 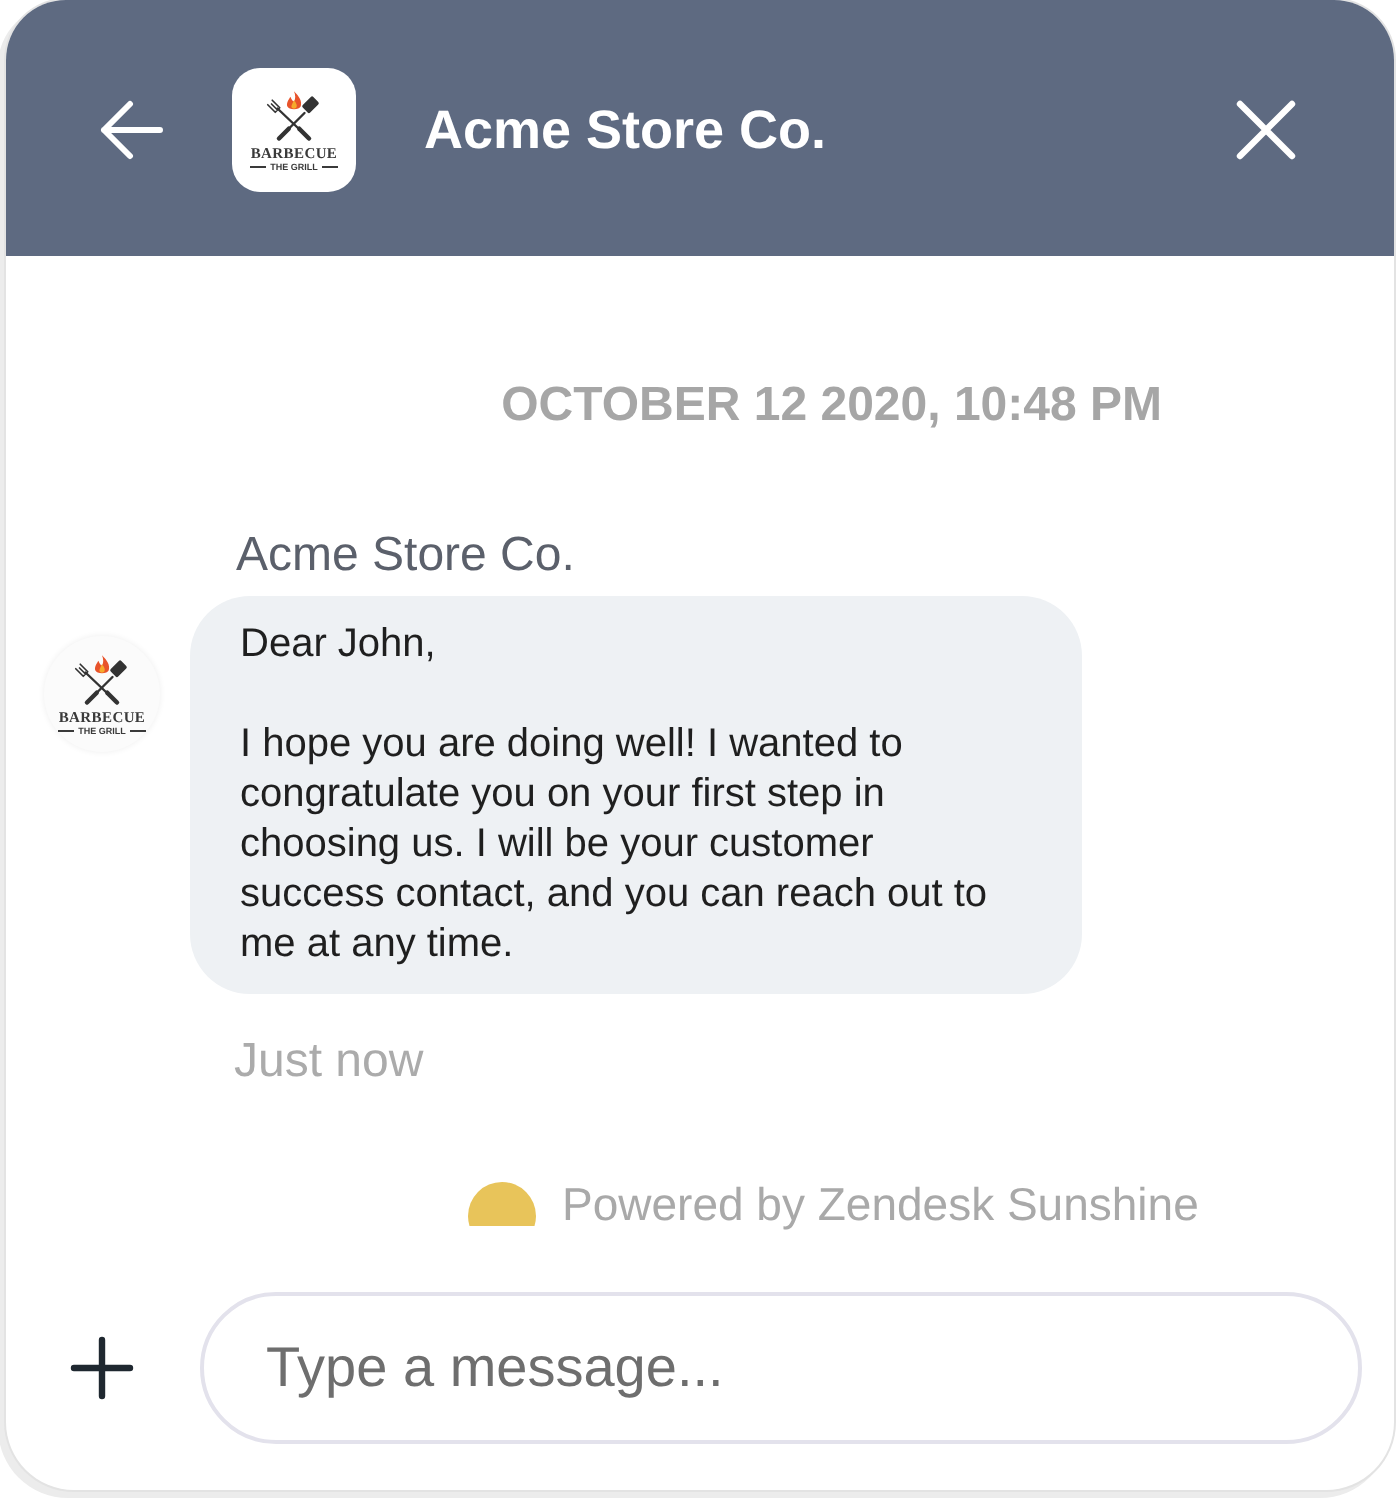 What do you see at coordinates (329, 1062) in the screenshot?
I see `message-time: Just now` at bounding box center [329, 1062].